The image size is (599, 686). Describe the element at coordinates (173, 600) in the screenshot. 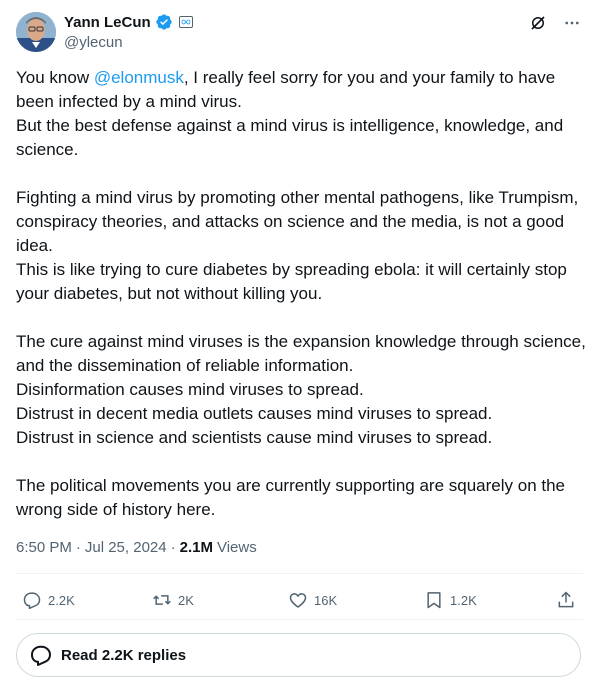

I see `repost-button: 2K` at that location.